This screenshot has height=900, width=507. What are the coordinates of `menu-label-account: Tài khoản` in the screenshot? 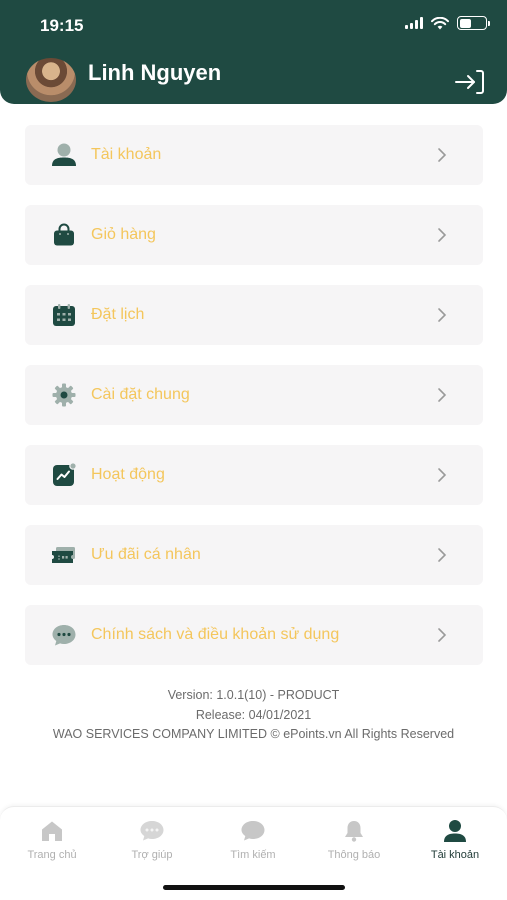 It's located at (126, 154).